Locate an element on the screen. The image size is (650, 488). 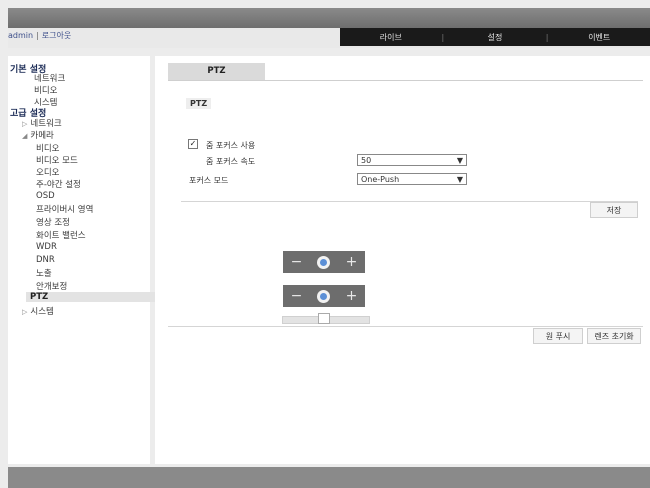
zoom-focus-speed-label: 줌 포커스 속도 is located at coordinates (231, 161).